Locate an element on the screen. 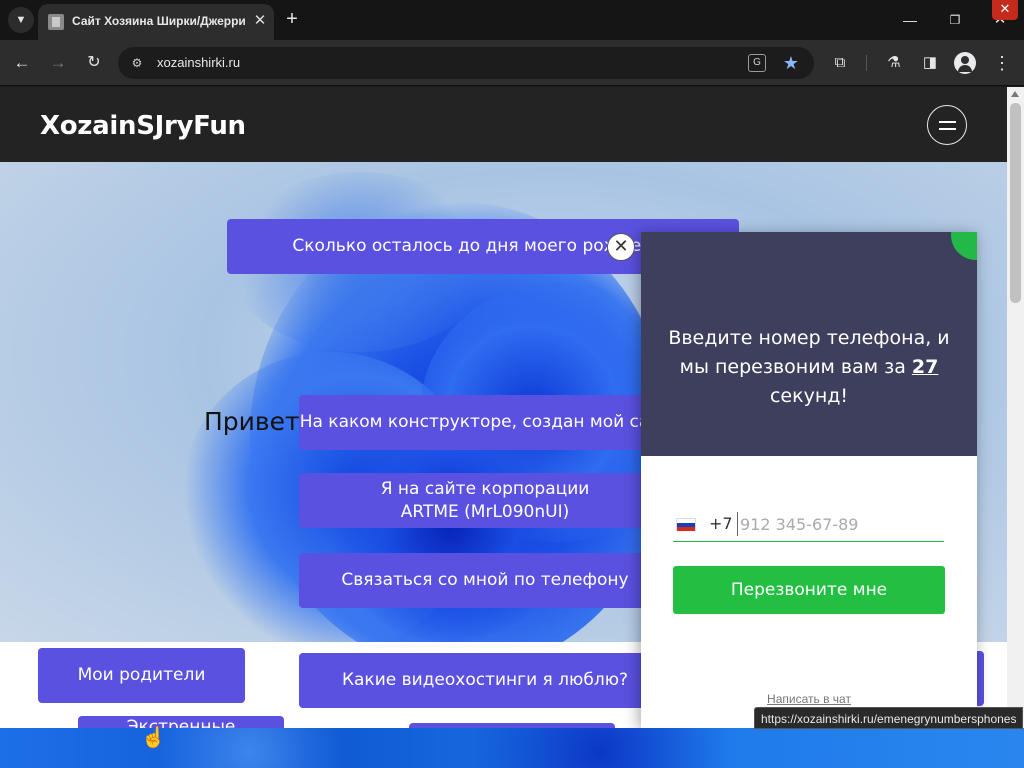 This screenshot has width=1024, height=768. phone-input is located at coordinates (832, 524).